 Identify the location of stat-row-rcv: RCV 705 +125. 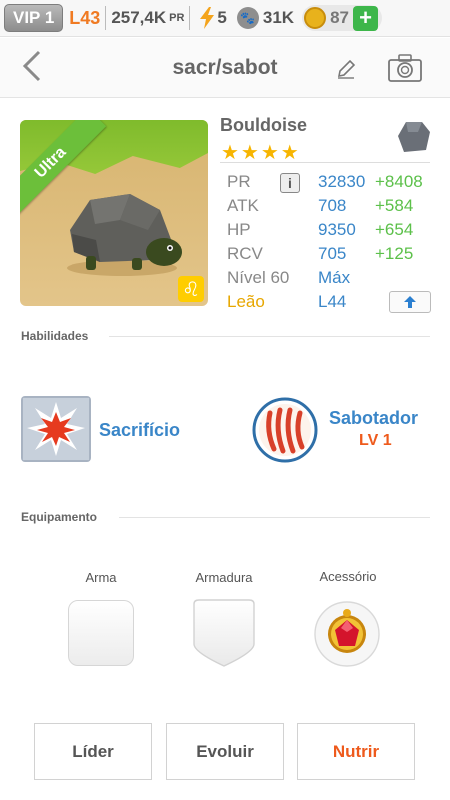
(332, 256).